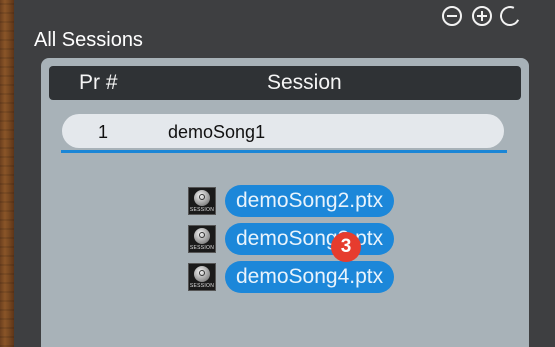 The height and width of the screenshot is (347, 555). I want to click on minus-circle-icon, so click(452, 16).